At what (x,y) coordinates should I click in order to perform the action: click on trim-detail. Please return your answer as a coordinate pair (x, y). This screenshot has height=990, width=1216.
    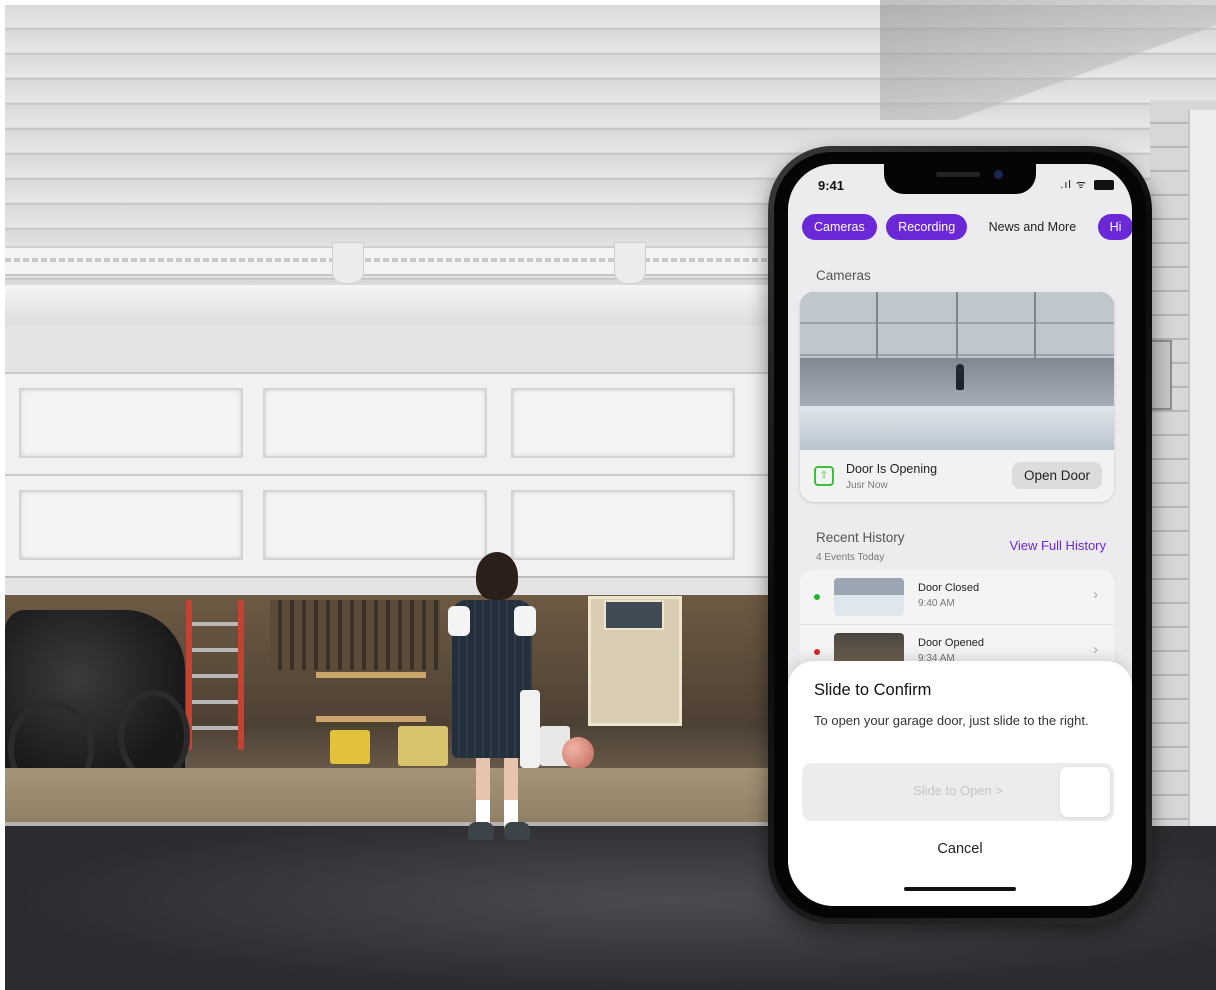
    Looking at the image, I should click on (390, 260).